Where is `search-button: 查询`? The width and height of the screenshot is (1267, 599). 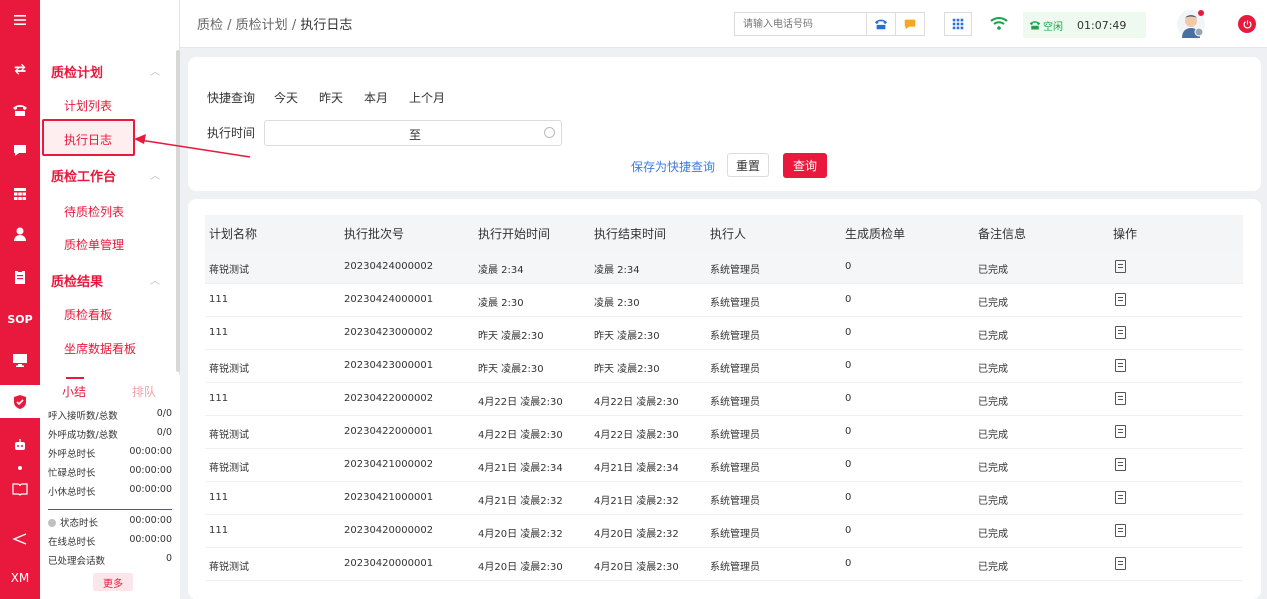
search-button: 查询 is located at coordinates (805, 165).